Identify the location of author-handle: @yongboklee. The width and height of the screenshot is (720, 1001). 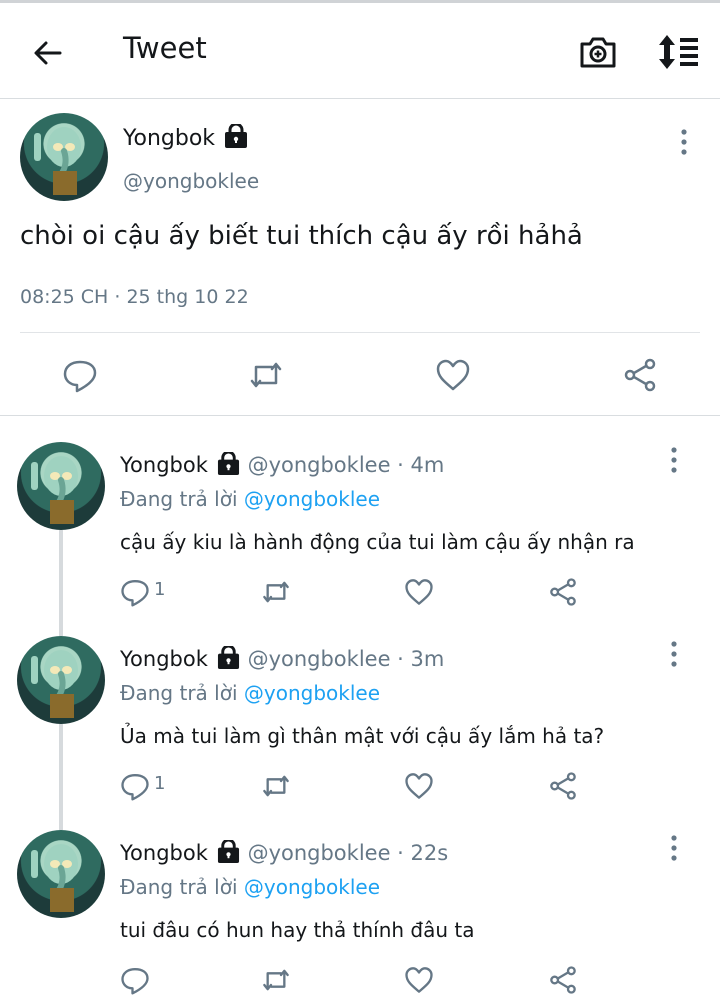
(191, 181).